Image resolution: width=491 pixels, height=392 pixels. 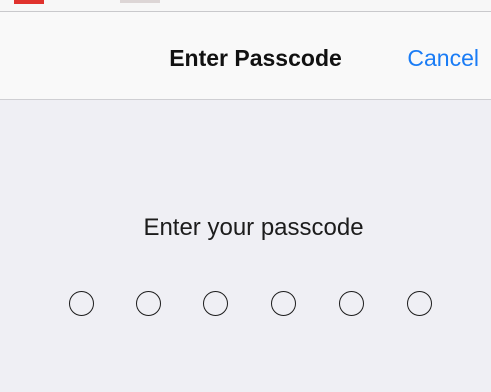 I want to click on status-indicator-faint, so click(x=140, y=1).